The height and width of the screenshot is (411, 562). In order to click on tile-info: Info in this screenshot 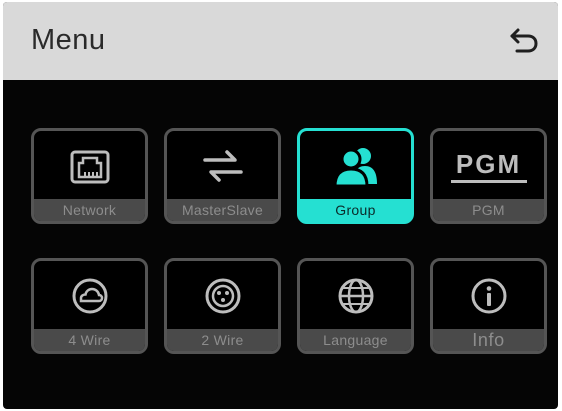, I will do `click(488, 306)`.